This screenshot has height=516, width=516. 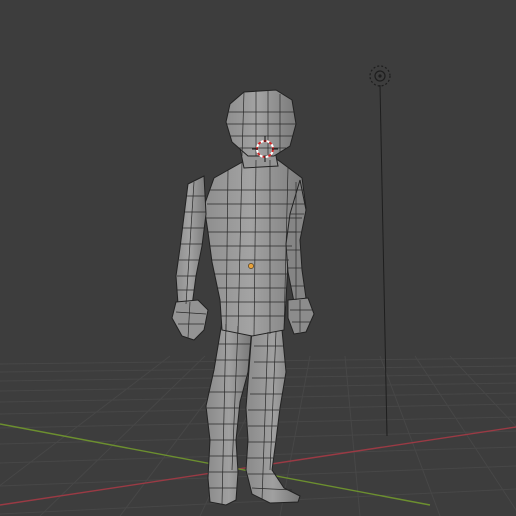 I want to click on light-icon, so click(x=380, y=251).